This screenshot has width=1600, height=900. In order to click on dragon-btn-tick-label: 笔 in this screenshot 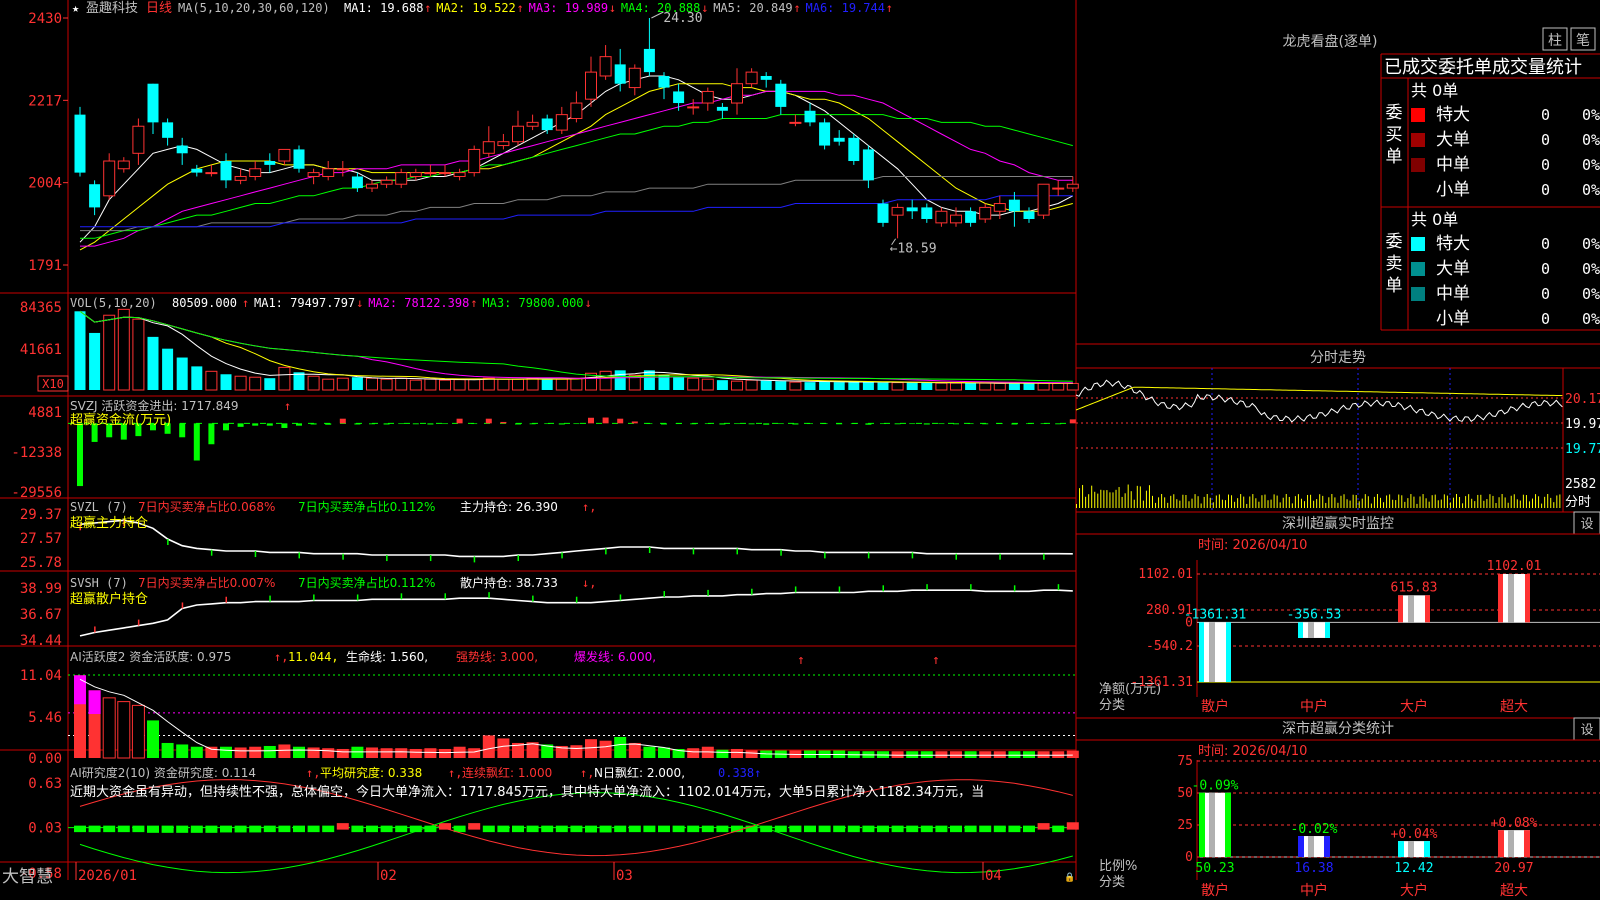, I will do `click(1583, 41)`.